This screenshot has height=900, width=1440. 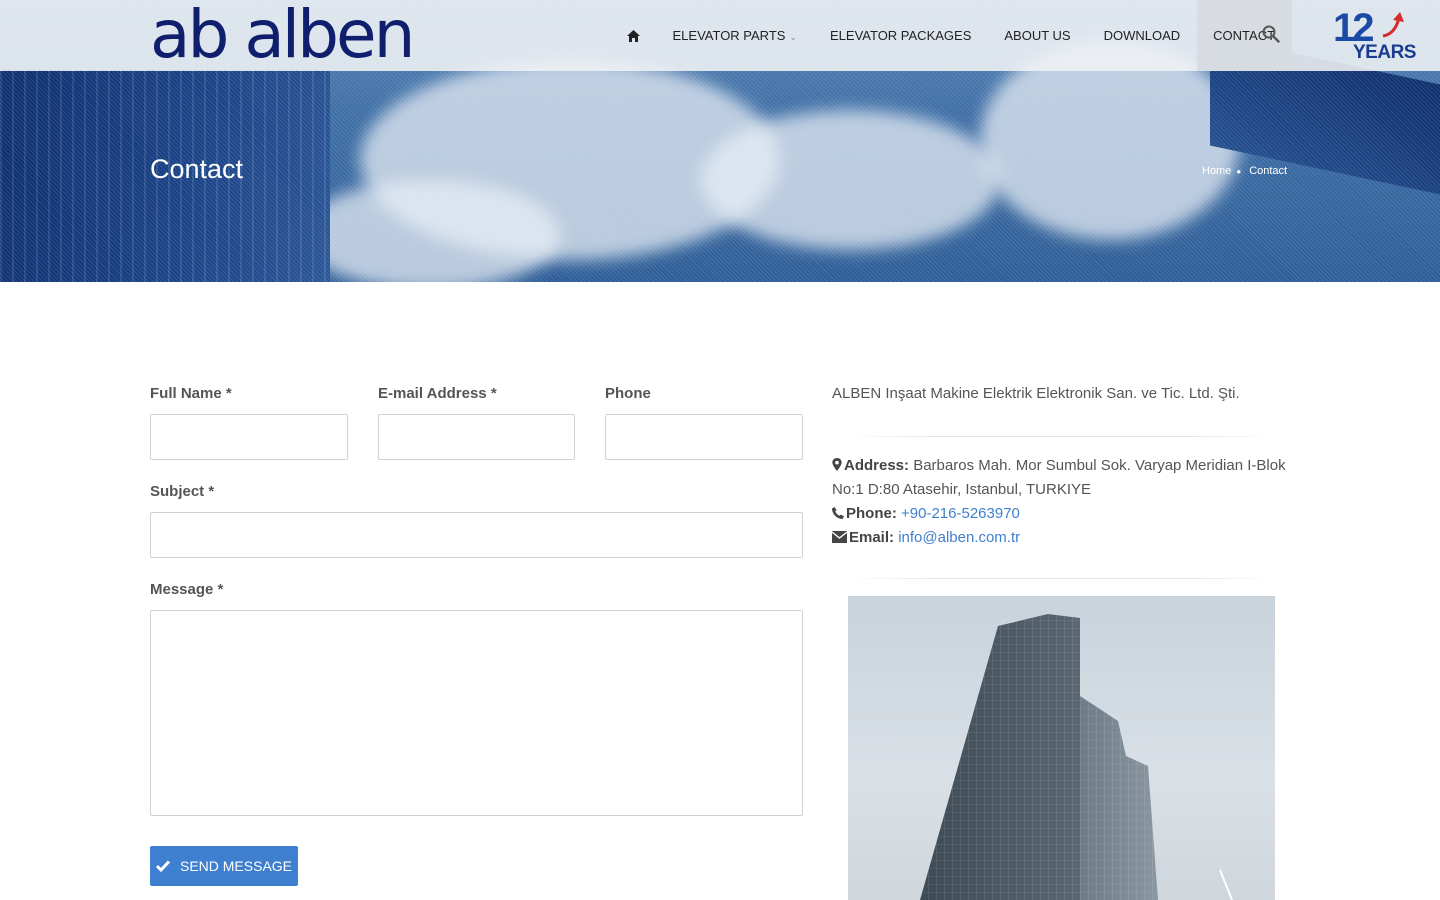 What do you see at coordinates (191, 393) in the screenshot?
I see `full-name-label: Full Name *` at bounding box center [191, 393].